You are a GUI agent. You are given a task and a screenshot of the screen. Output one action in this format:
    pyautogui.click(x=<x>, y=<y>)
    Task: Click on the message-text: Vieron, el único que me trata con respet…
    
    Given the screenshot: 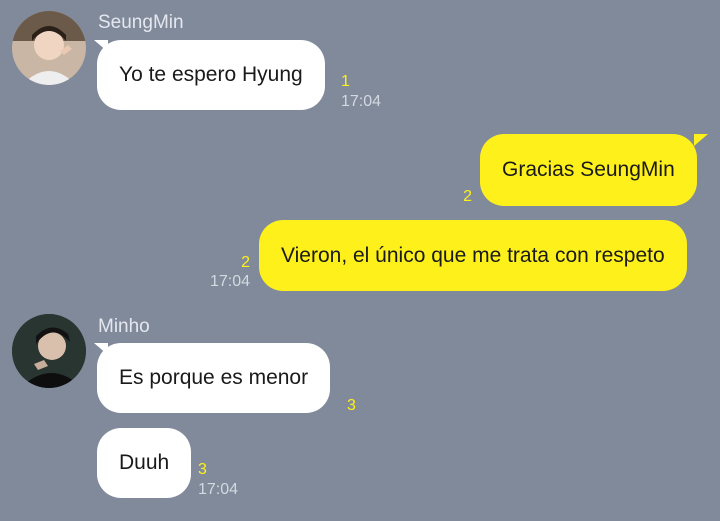 What is the action you would take?
    pyautogui.click(x=473, y=255)
    